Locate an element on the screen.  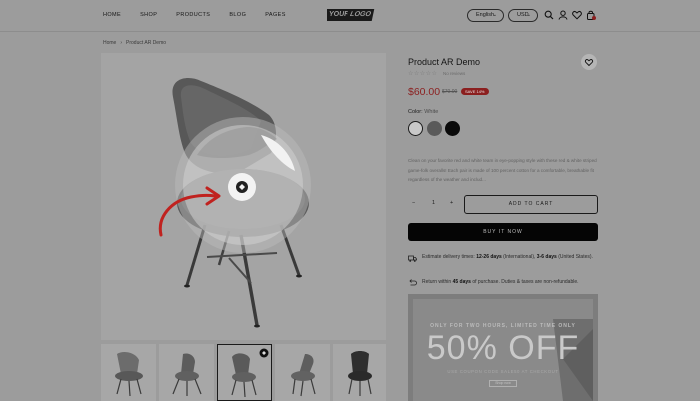
quantity-value: 1 is located at coordinates (433, 203).